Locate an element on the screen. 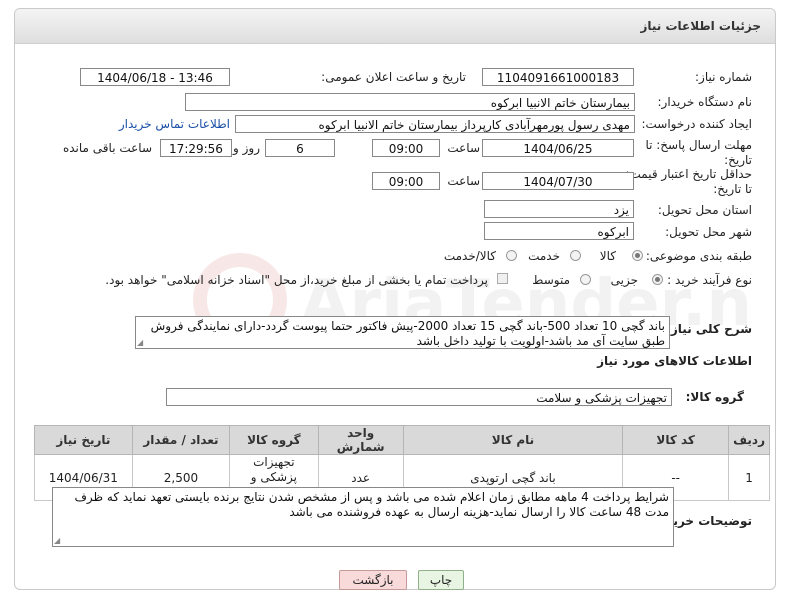  goods-section-title: اطلاعات کالاهای مورد نیاز is located at coordinates (674, 361).